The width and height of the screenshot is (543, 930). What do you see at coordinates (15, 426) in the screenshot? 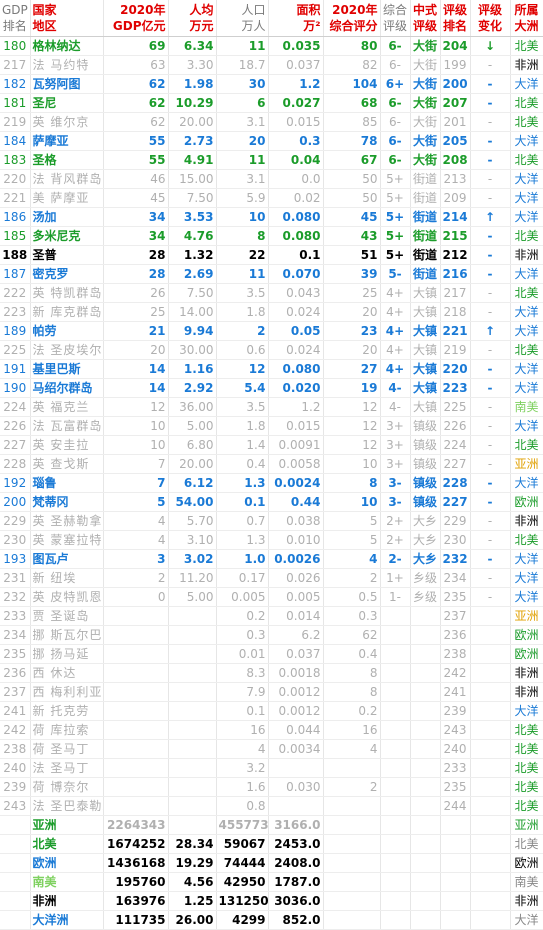
I see `gdp-rank-cell: 226` at bounding box center [15, 426].